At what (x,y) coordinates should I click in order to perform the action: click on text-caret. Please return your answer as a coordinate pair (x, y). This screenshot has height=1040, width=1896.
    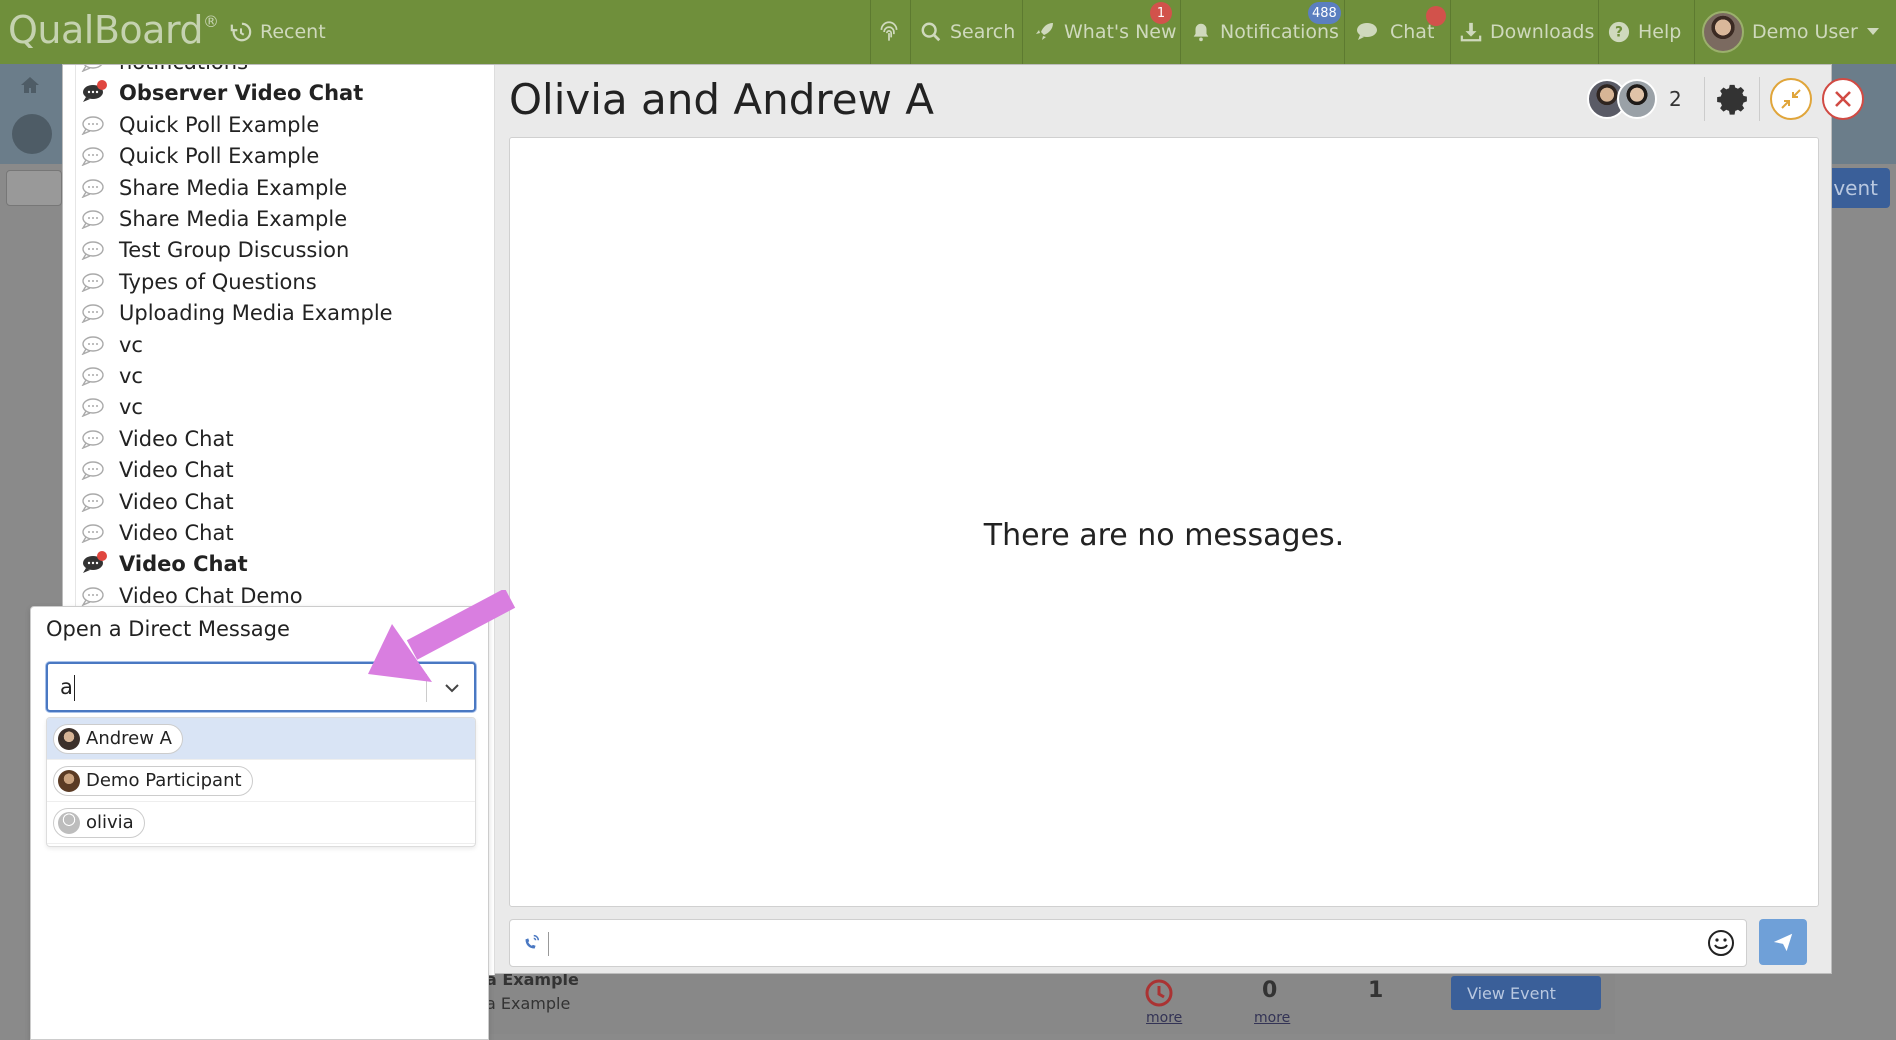
    Looking at the image, I should click on (74, 688).